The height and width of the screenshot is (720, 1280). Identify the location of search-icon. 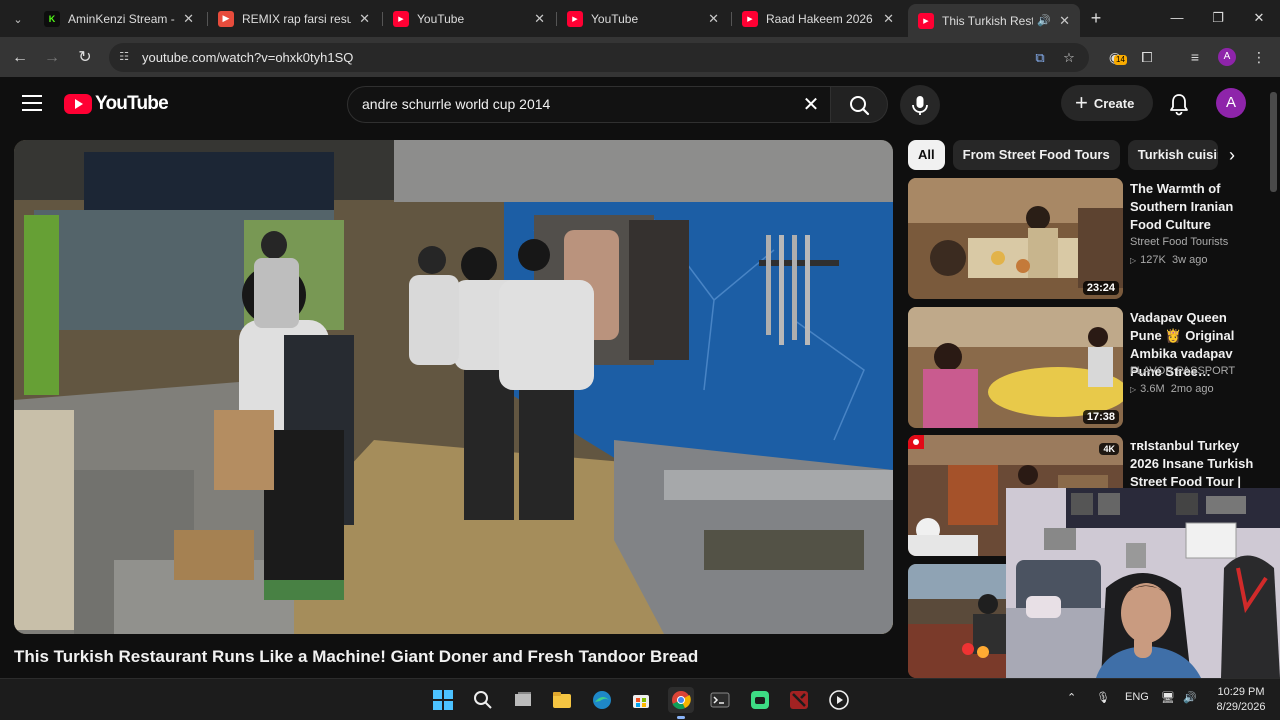
(483, 700).